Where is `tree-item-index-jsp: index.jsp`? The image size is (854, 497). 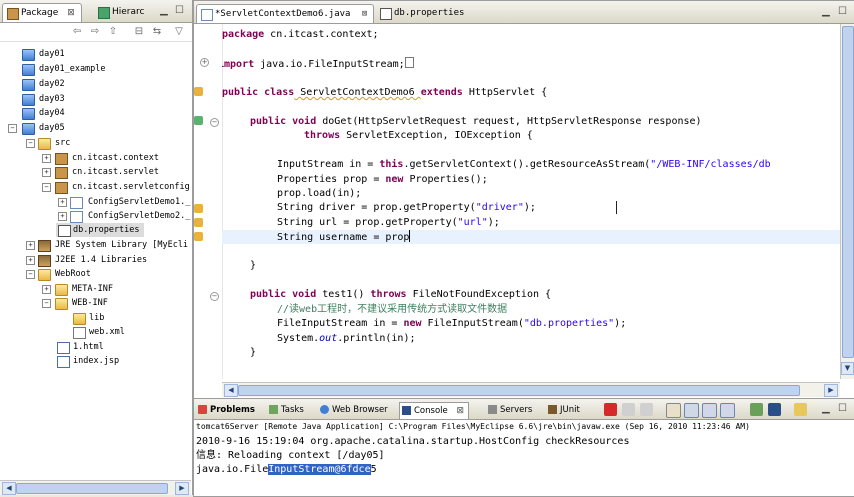 tree-item-index-jsp: index.jsp is located at coordinates (88, 361).